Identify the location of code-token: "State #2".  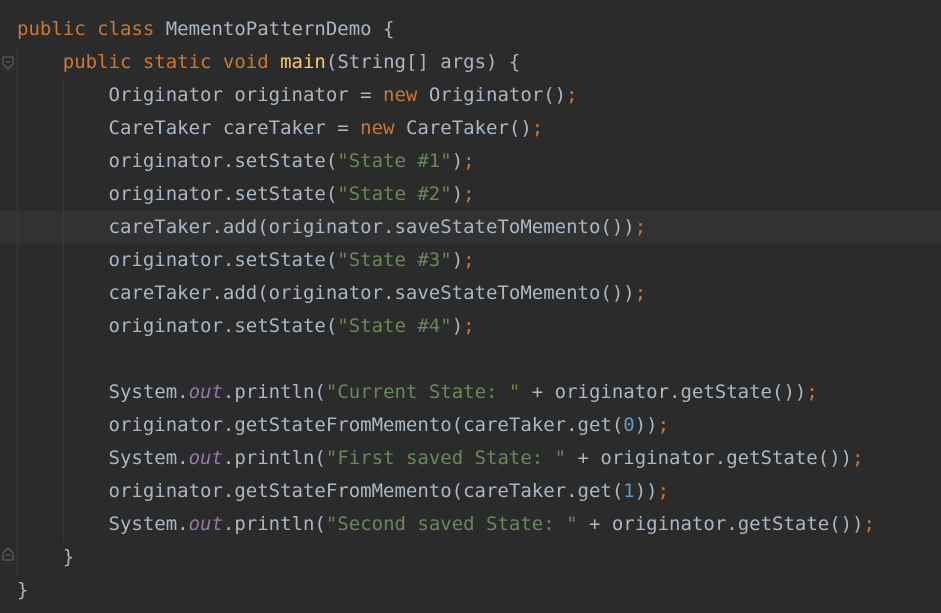
(394, 194).